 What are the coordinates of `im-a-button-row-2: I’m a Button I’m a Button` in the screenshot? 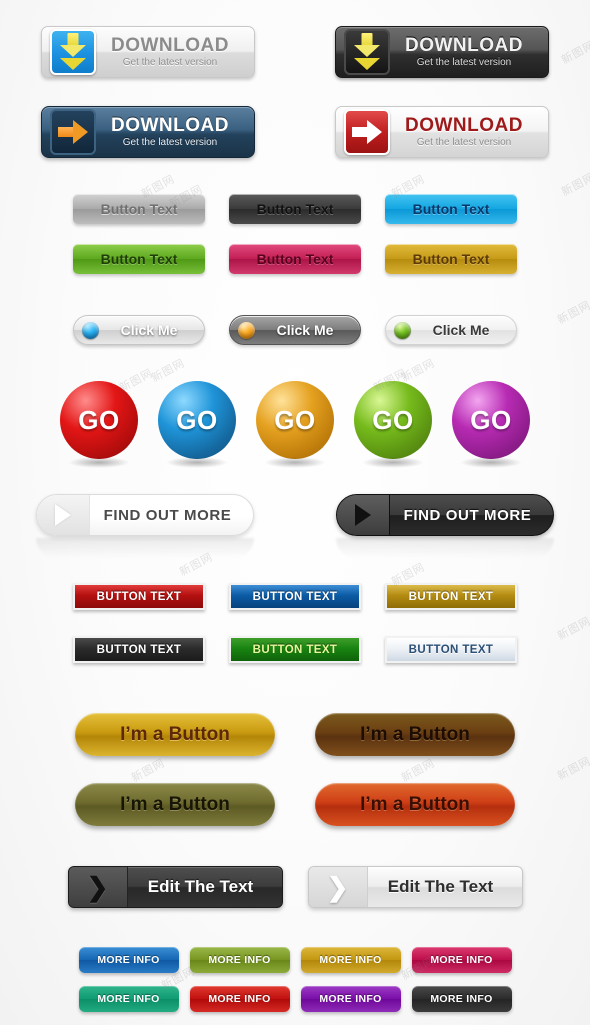 It's located at (295, 804).